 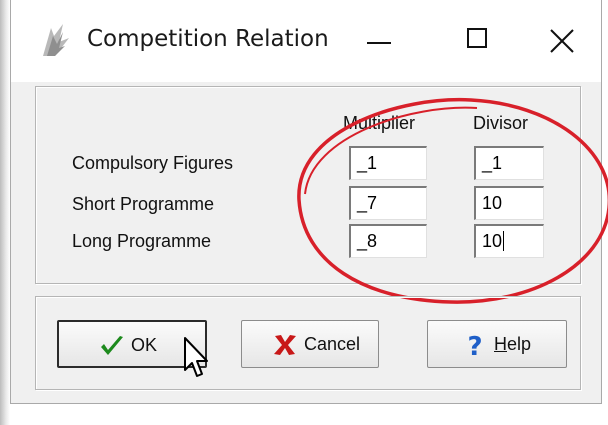 What do you see at coordinates (208, 39) in the screenshot?
I see `window-title: Competition Relation` at bounding box center [208, 39].